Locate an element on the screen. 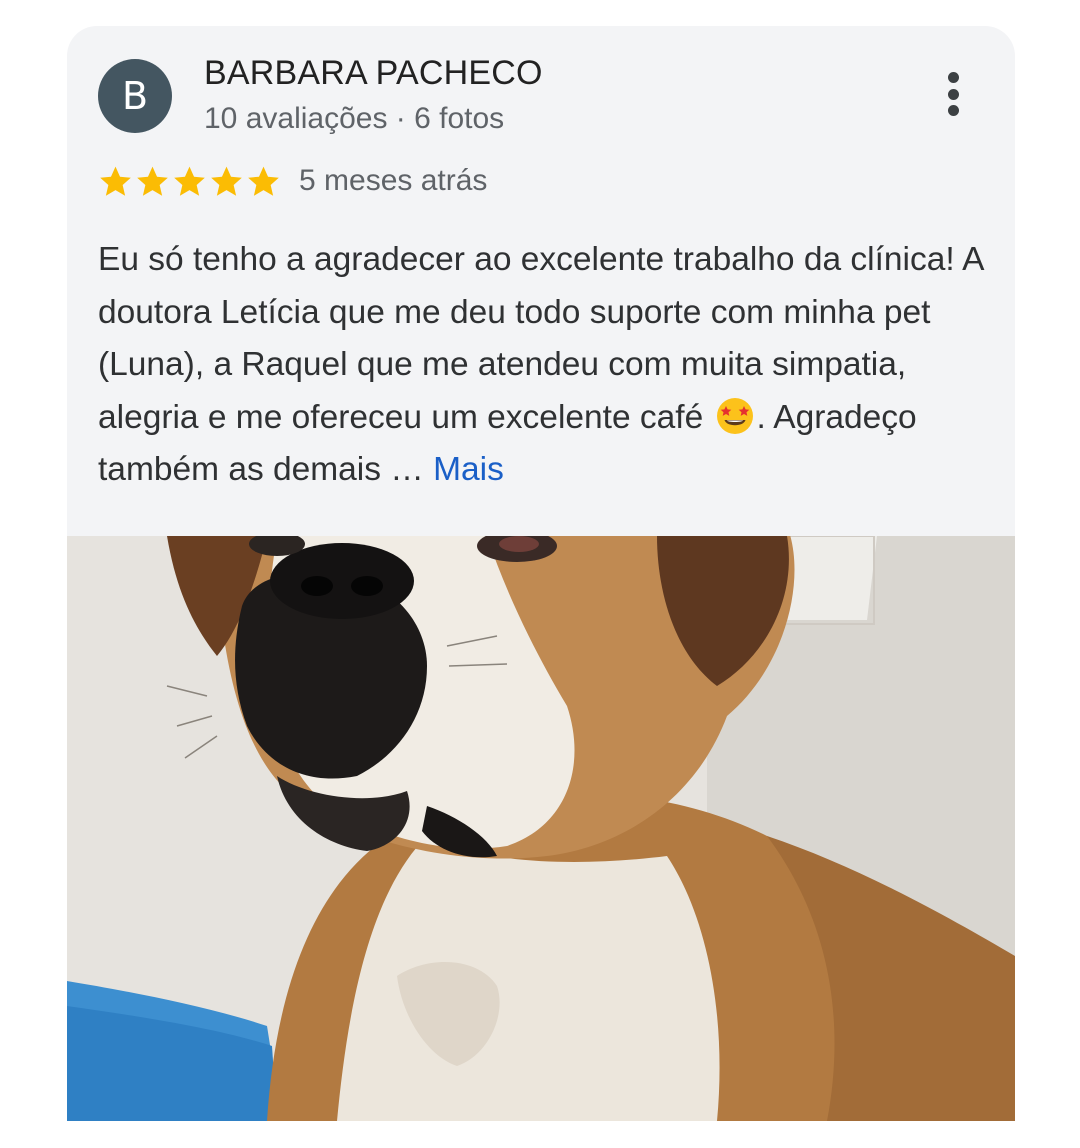  reviewer-meta: 10 avaliações · 6 fotos is located at coordinates (354, 118).